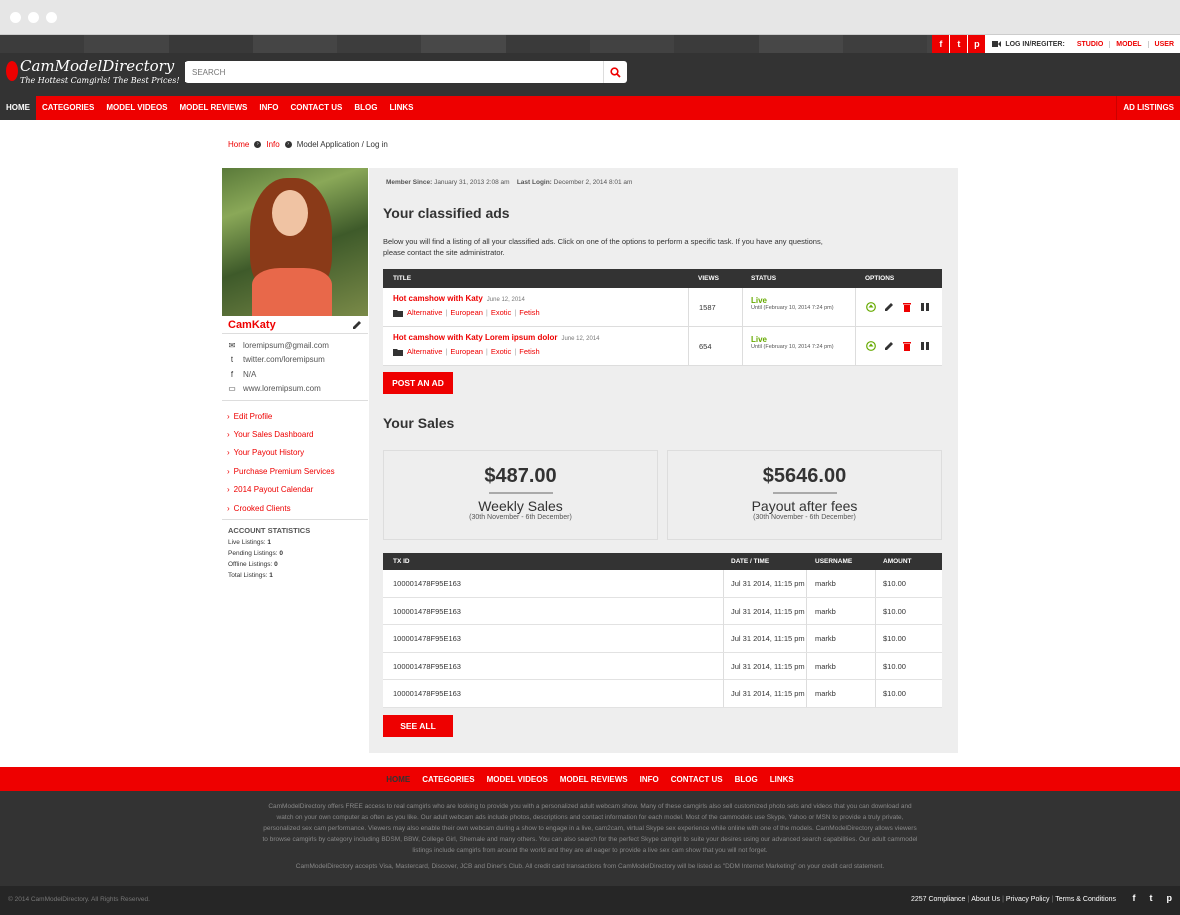  Describe the element at coordinates (255, 554) in the screenshot. I see `stat-pending: Pending Listings: 0` at that location.